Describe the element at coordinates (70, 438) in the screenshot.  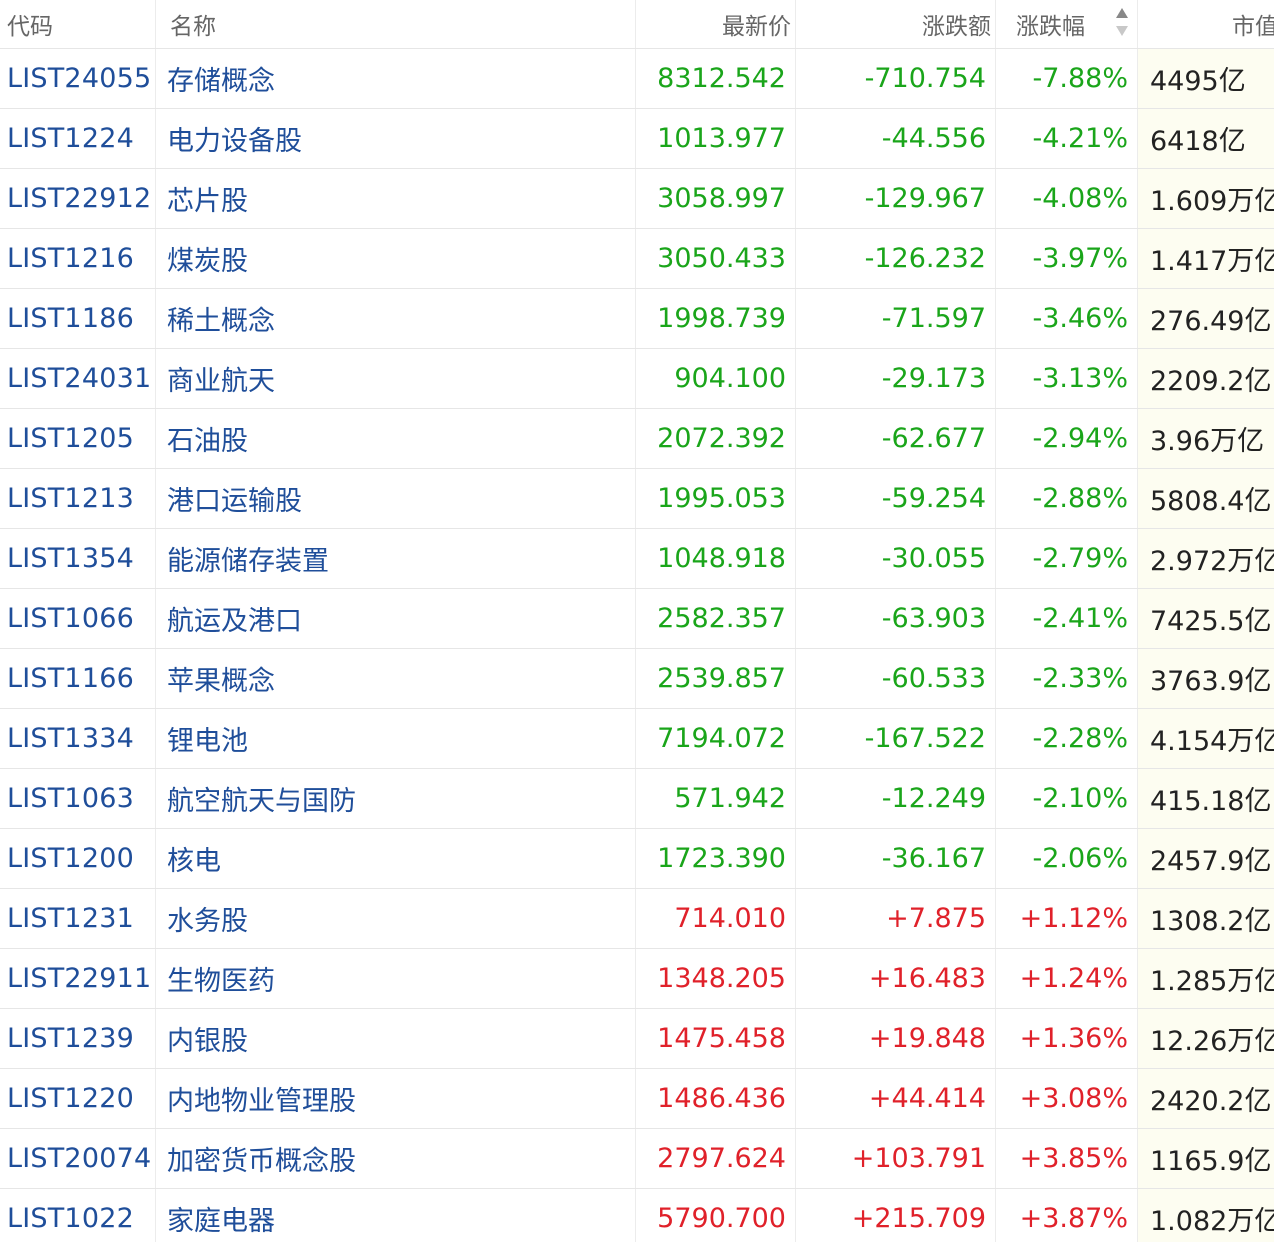
I see `code-link: LIST1205` at that location.